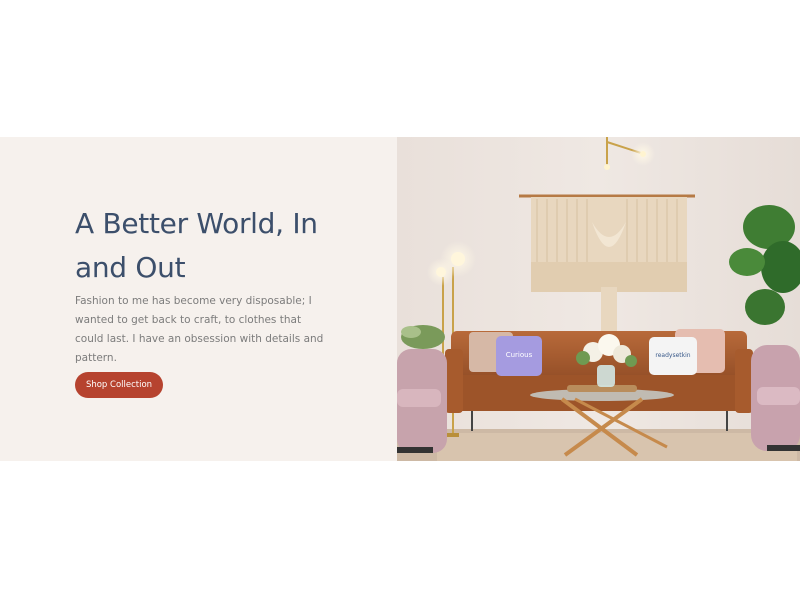  I want to click on armchair-right, so click(775, 398).